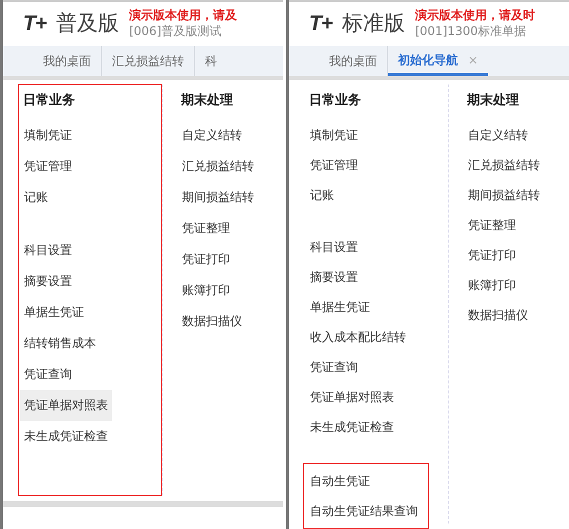  Describe the element at coordinates (374, 24) in the screenshot. I see `edition-title: 标准版` at that location.